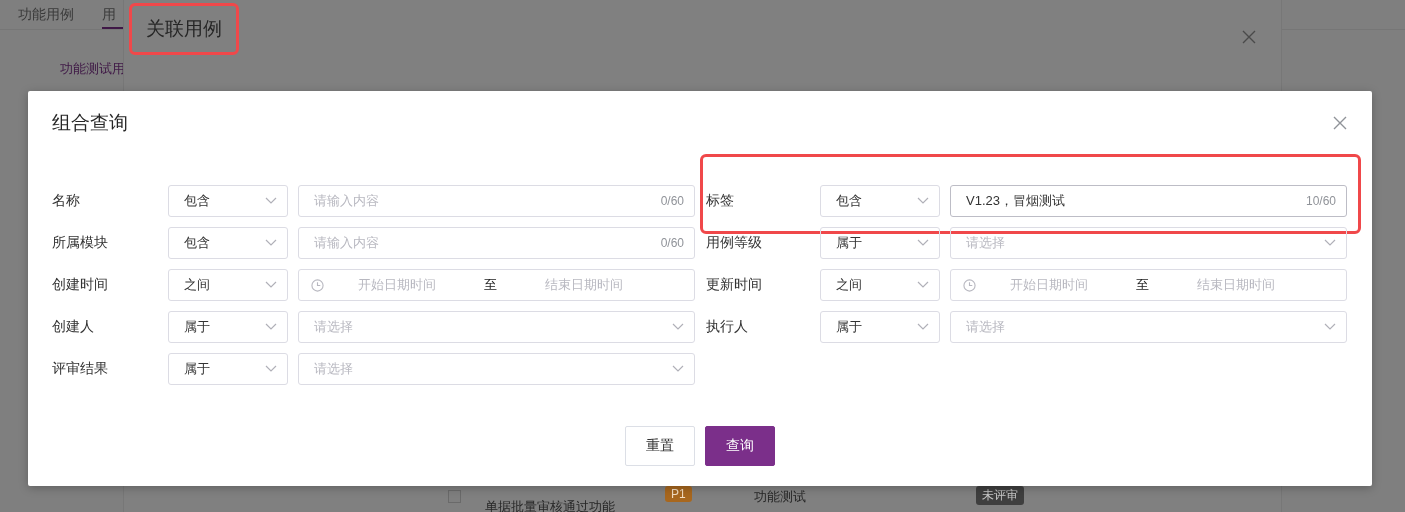 The height and width of the screenshot is (512, 1405). I want to click on reset-button: 重置, so click(660, 446).